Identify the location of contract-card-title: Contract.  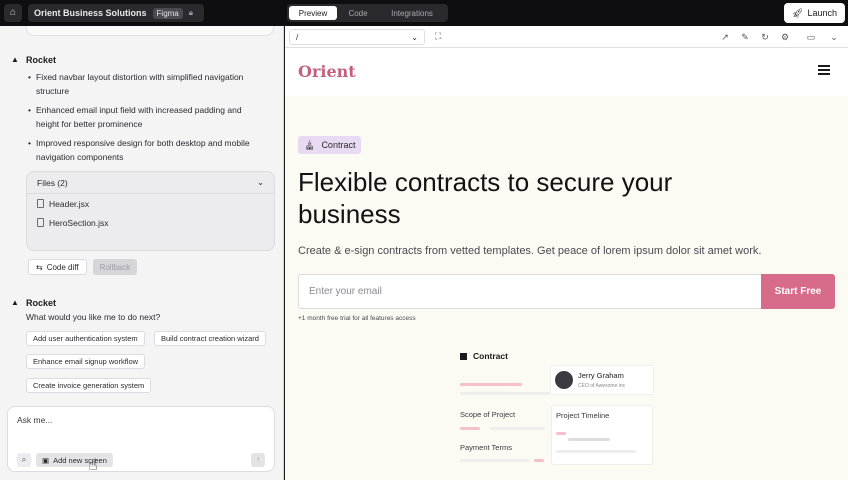
(484, 356).